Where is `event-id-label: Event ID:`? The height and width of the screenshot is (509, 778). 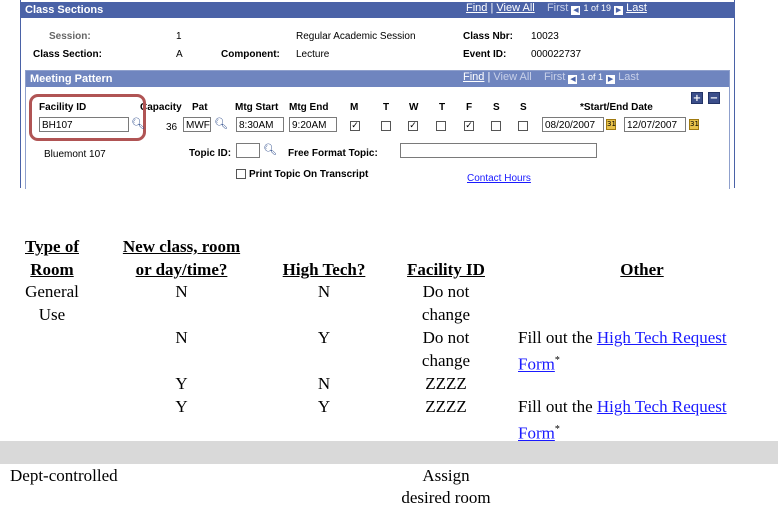
event-id-label: Event ID: is located at coordinates (485, 54).